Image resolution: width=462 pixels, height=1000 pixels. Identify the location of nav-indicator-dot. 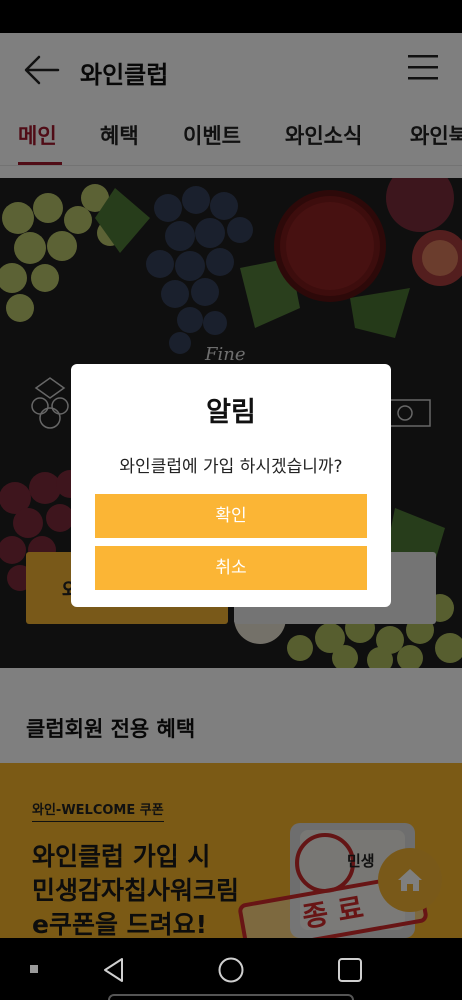
(34, 969).